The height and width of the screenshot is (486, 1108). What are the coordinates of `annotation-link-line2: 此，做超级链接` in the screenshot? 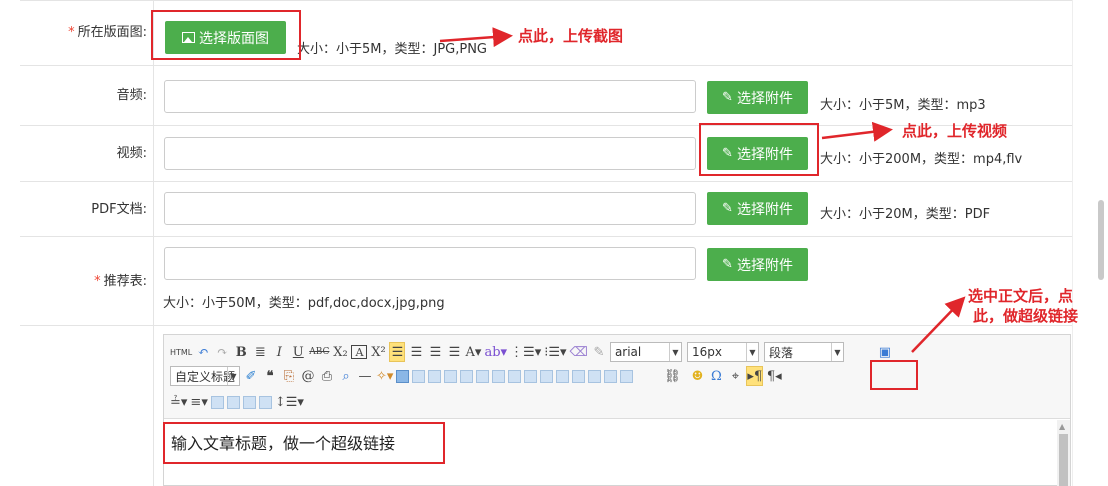 It's located at (1026, 316).